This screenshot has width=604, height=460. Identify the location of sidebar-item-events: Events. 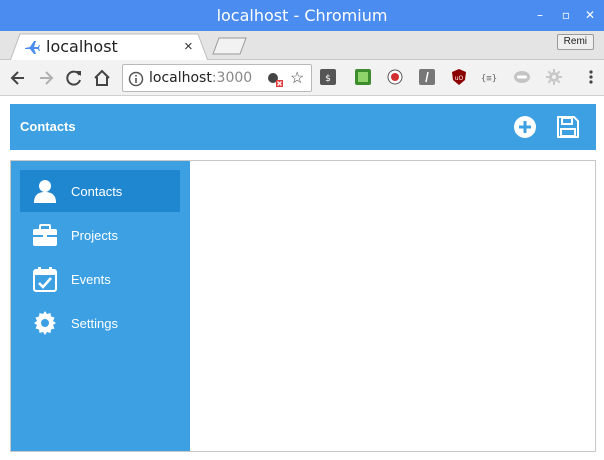
(100, 279).